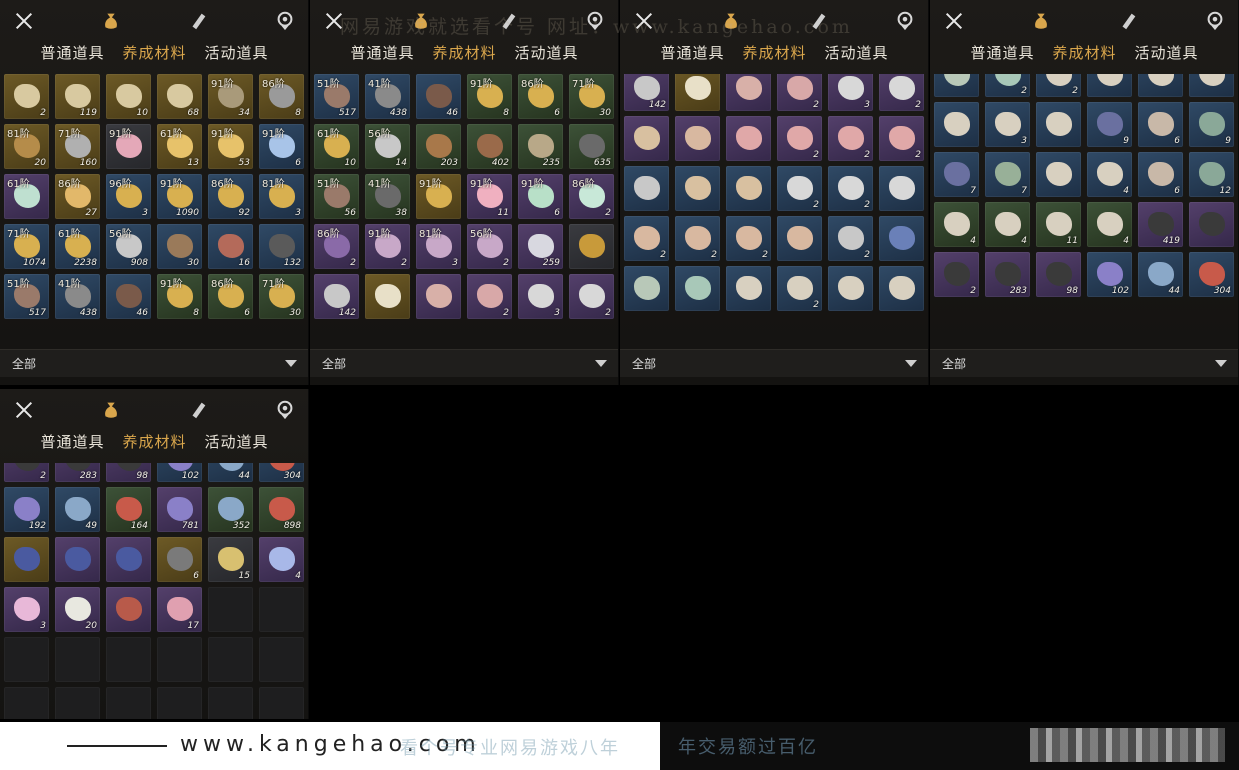 This screenshot has height=770, width=1239. What do you see at coordinates (1160, 224) in the screenshot?
I see `item-slot: 419` at bounding box center [1160, 224].